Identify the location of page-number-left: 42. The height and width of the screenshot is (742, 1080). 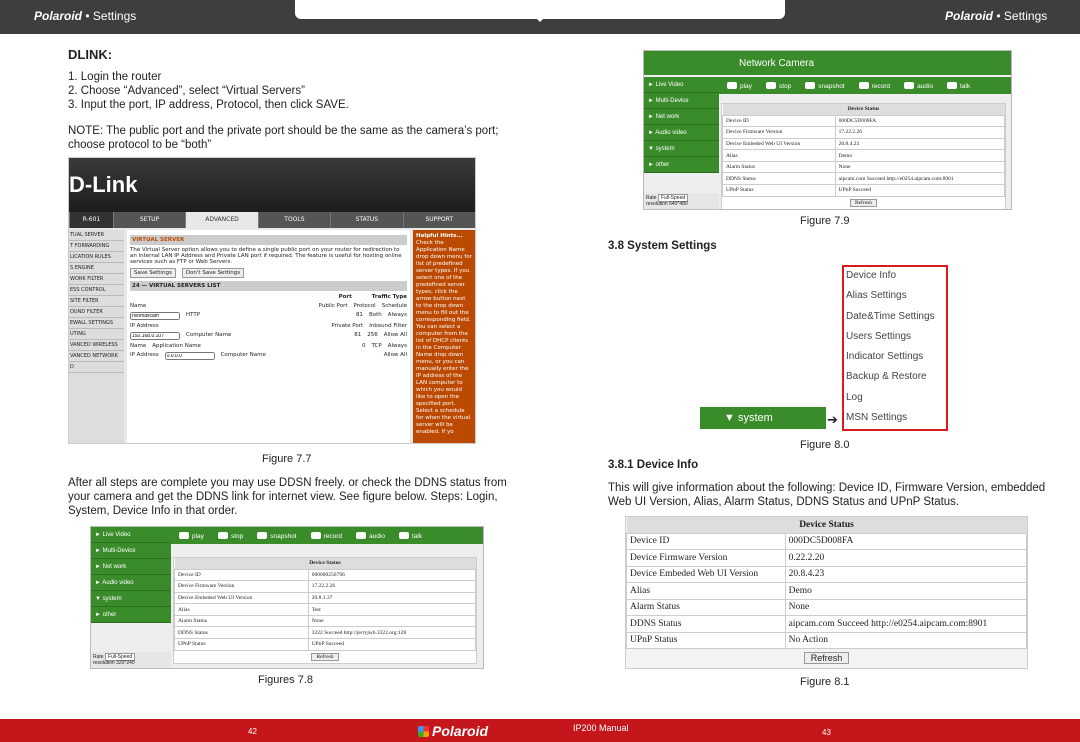
(252, 731).